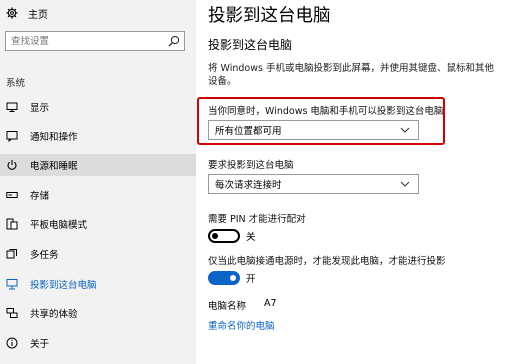  Describe the element at coordinates (98, 195) in the screenshot. I see `sidebar-item-storage: 存储` at that location.